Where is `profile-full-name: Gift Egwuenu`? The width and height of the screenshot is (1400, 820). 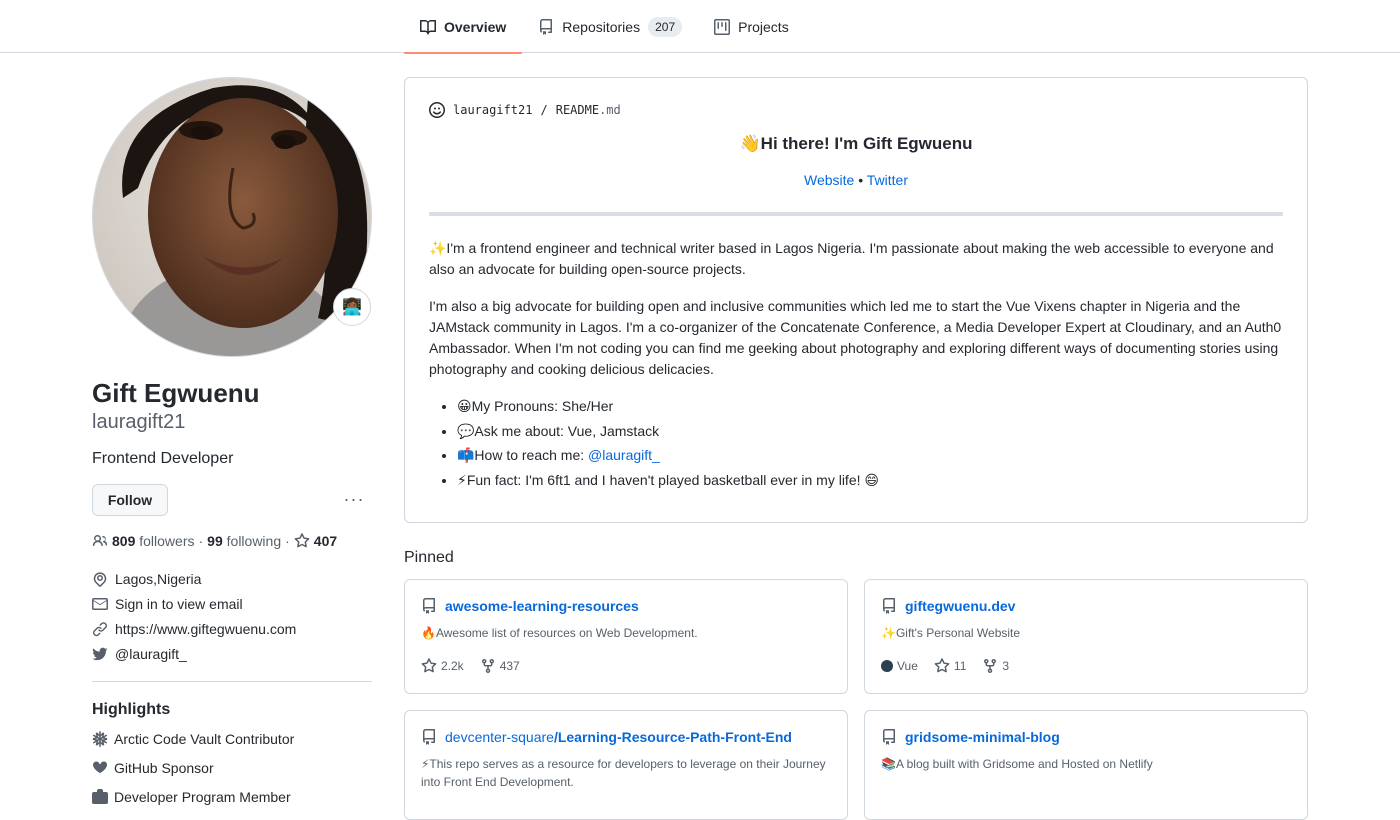 profile-full-name: Gift Egwuenu is located at coordinates (176, 393).